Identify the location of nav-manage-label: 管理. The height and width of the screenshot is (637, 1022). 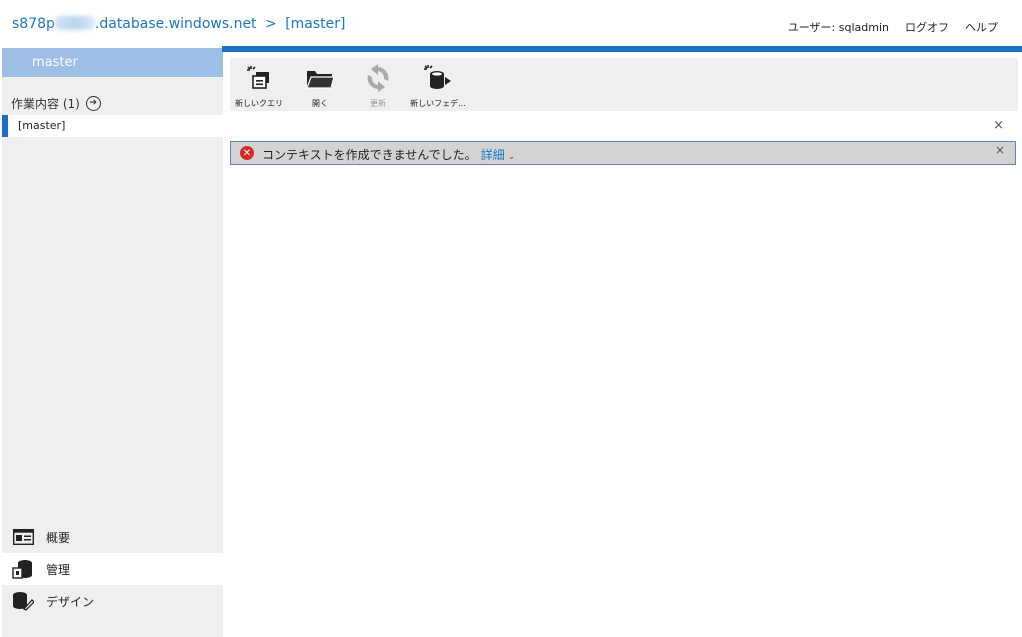
(58, 569).